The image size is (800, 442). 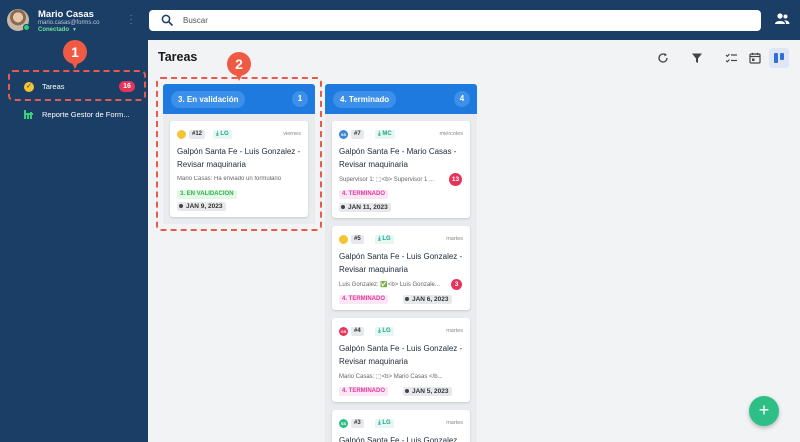 I want to click on refresh-button, so click(x=663, y=58).